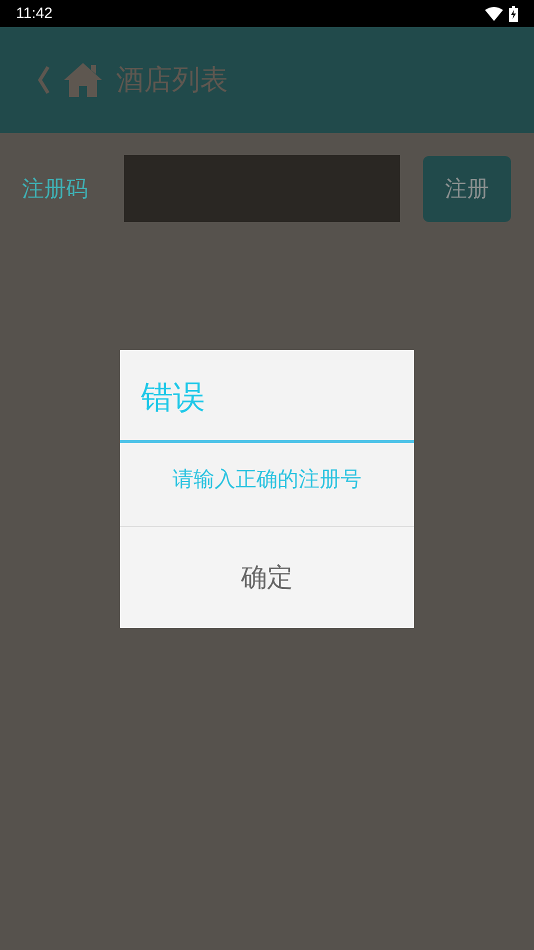 Image resolution: width=534 pixels, height=950 pixels. I want to click on battery-icon, so click(513, 14).